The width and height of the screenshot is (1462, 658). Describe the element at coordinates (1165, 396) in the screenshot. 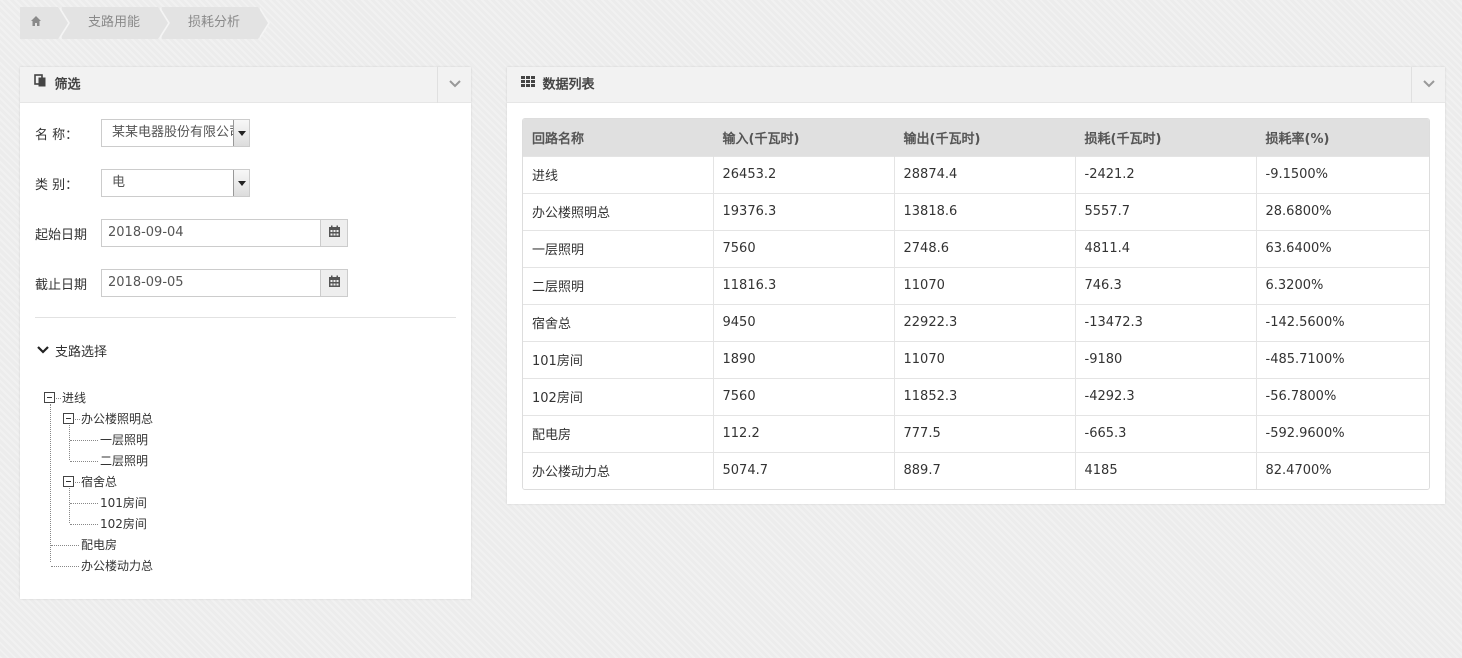

I see `table-cell: -4292.3` at that location.